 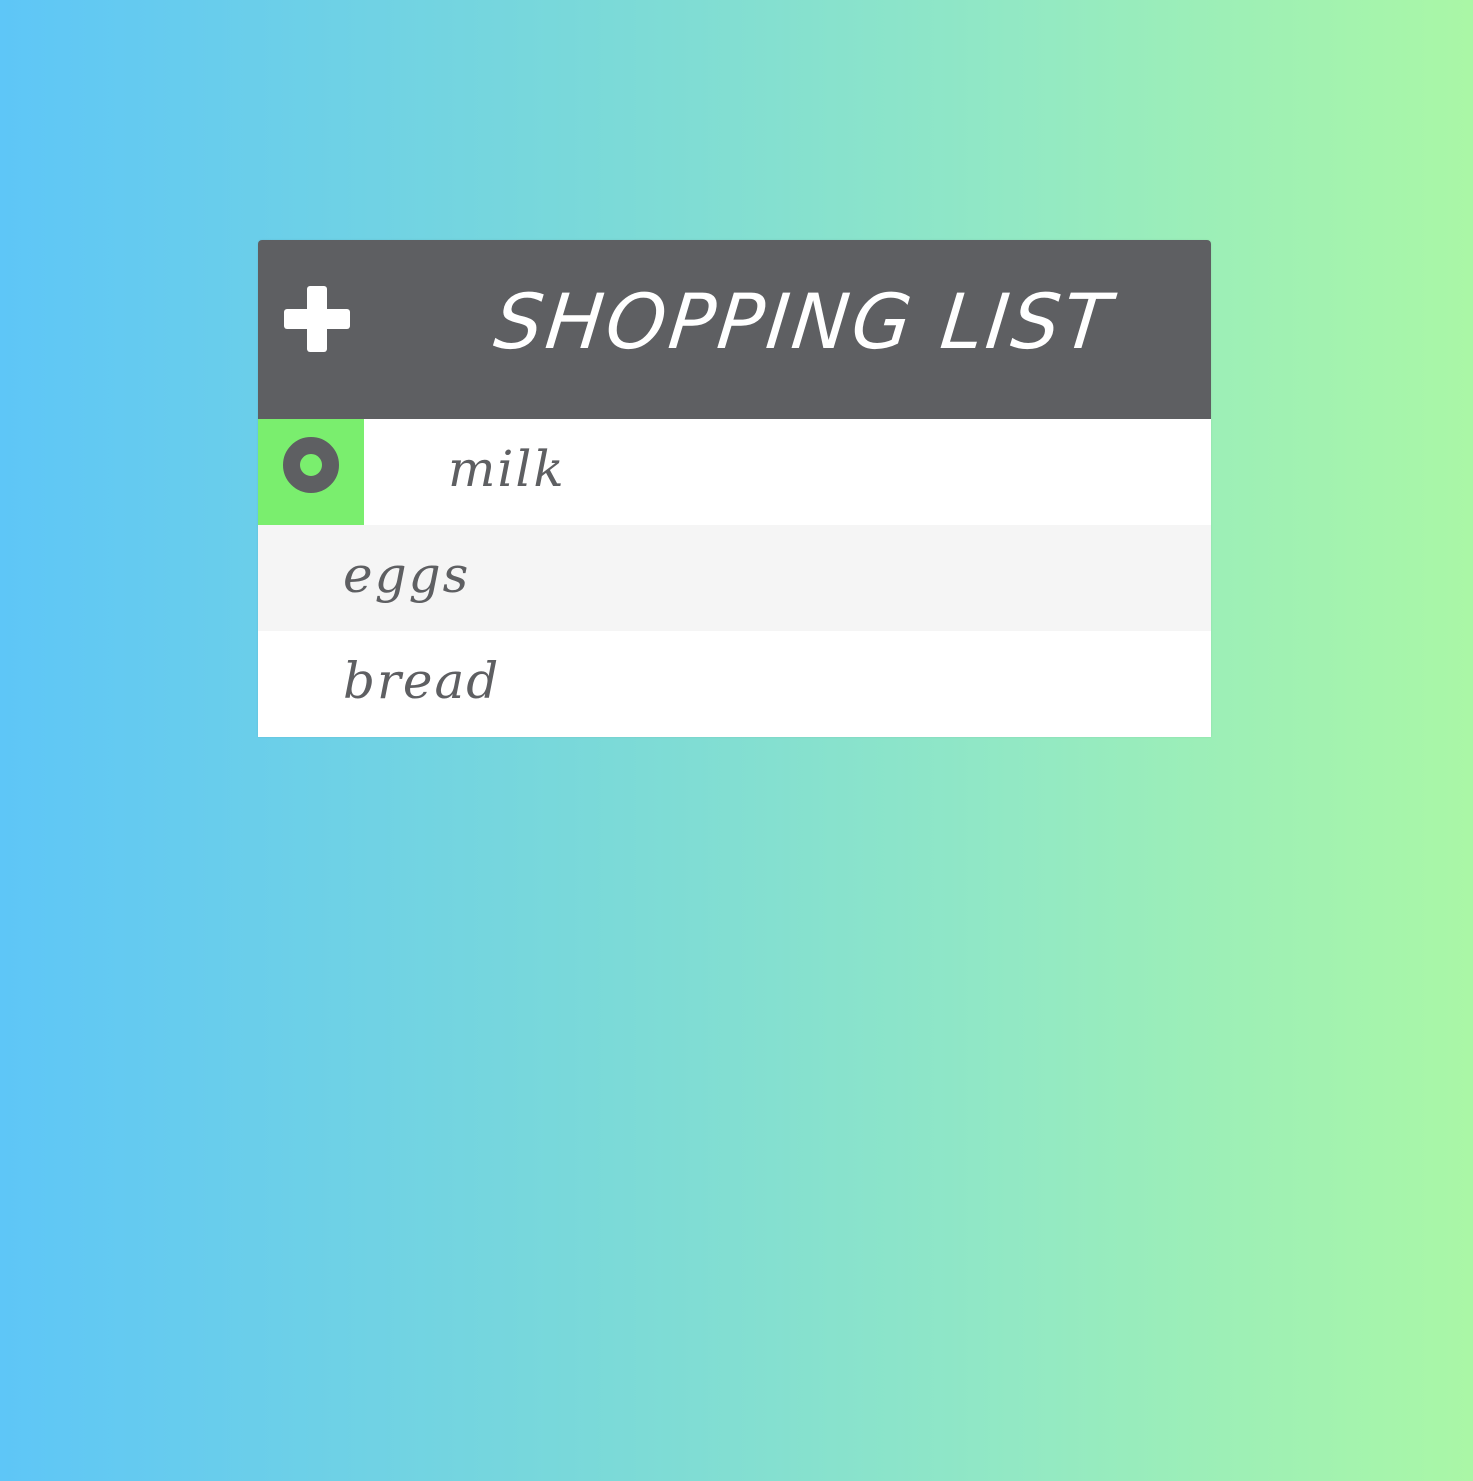 I want to click on item-select-toggle, so click(x=311, y=472).